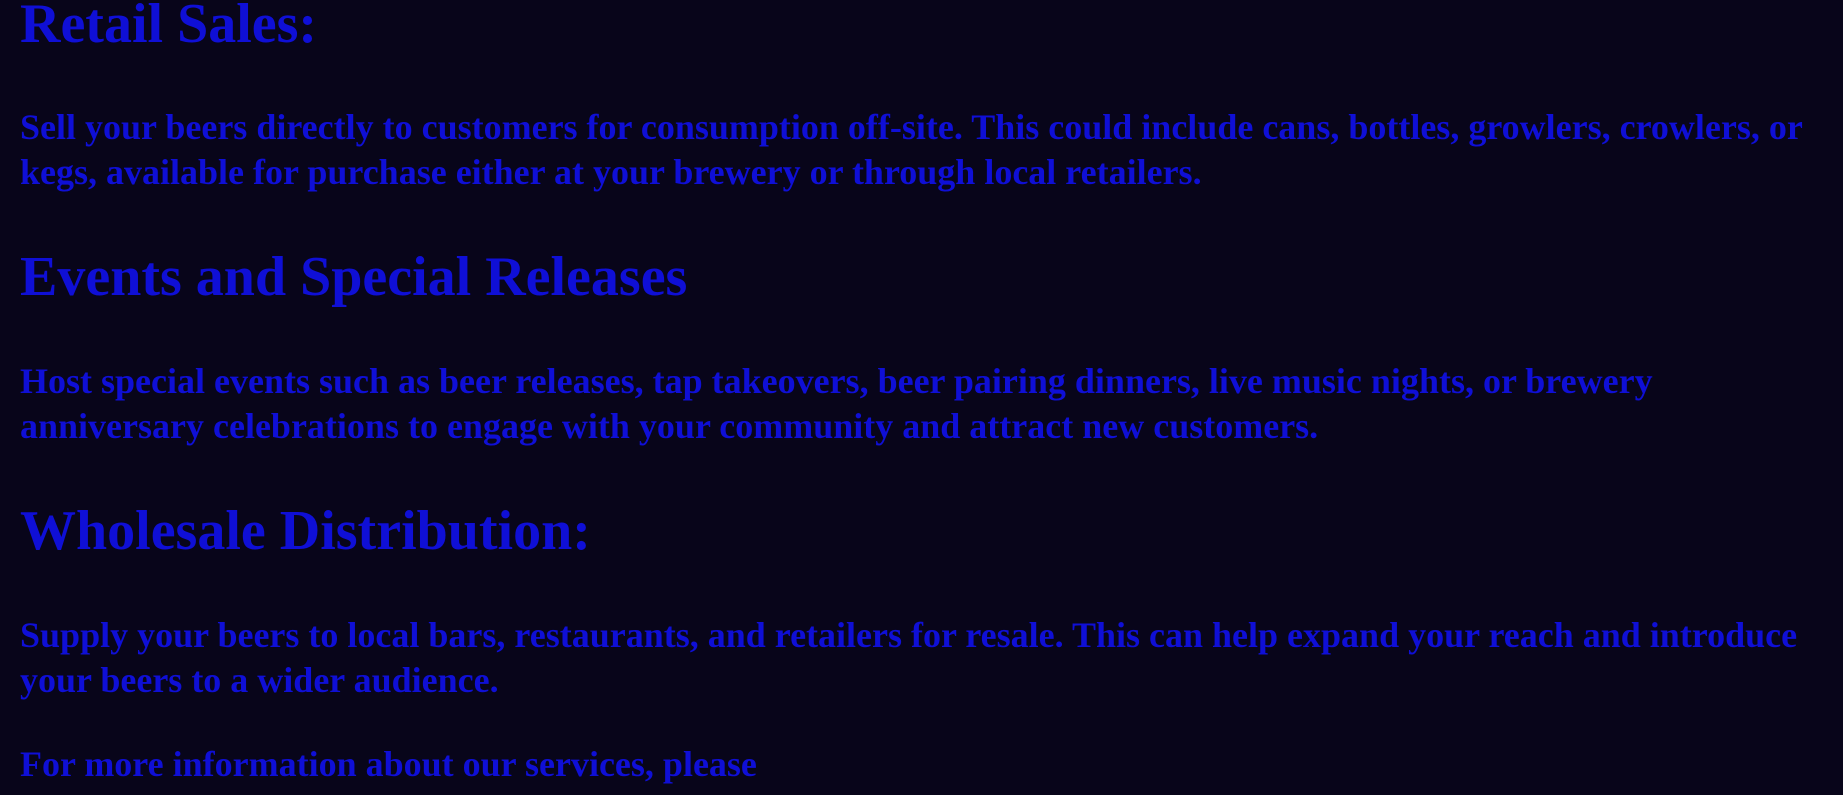 The width and height of the screenshot is (1843, 795). Describe the element at coordinates (169, 27) in the screenshot. I see `retail-sales-heading: Retail Sales:` at that location.